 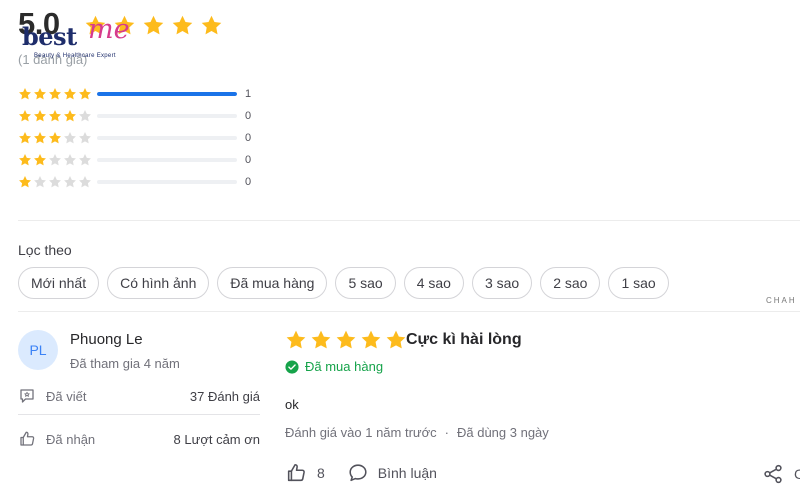 I want to click on filter-chip: 5 sao, so click(x=365, y=283).